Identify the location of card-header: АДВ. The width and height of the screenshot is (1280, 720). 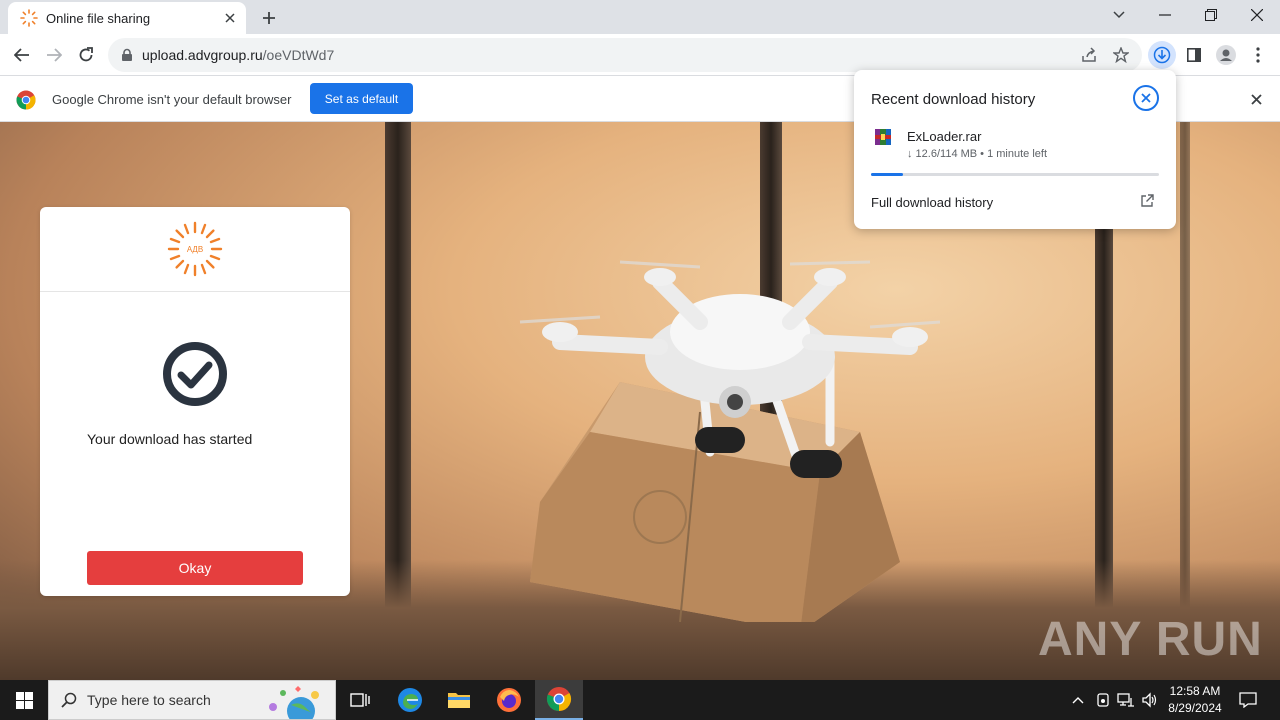
(195, 249).